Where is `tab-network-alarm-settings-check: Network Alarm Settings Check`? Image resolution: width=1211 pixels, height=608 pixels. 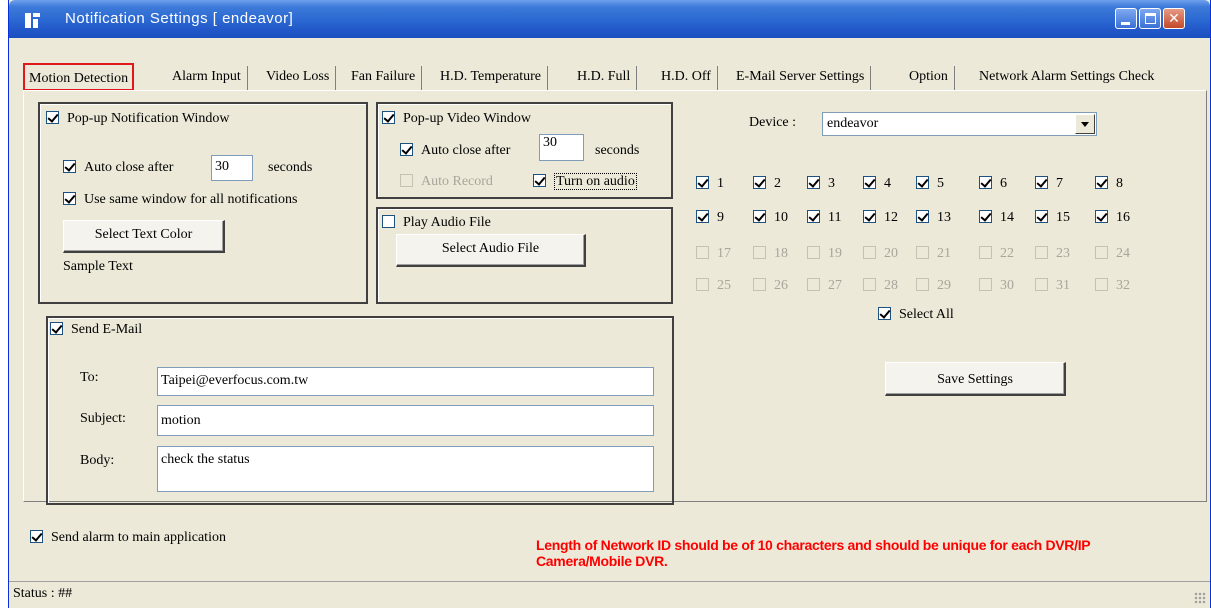 tab-network-alarm-settings-check: Network Alarm Settings Check is located at coordinates (1066, 78).